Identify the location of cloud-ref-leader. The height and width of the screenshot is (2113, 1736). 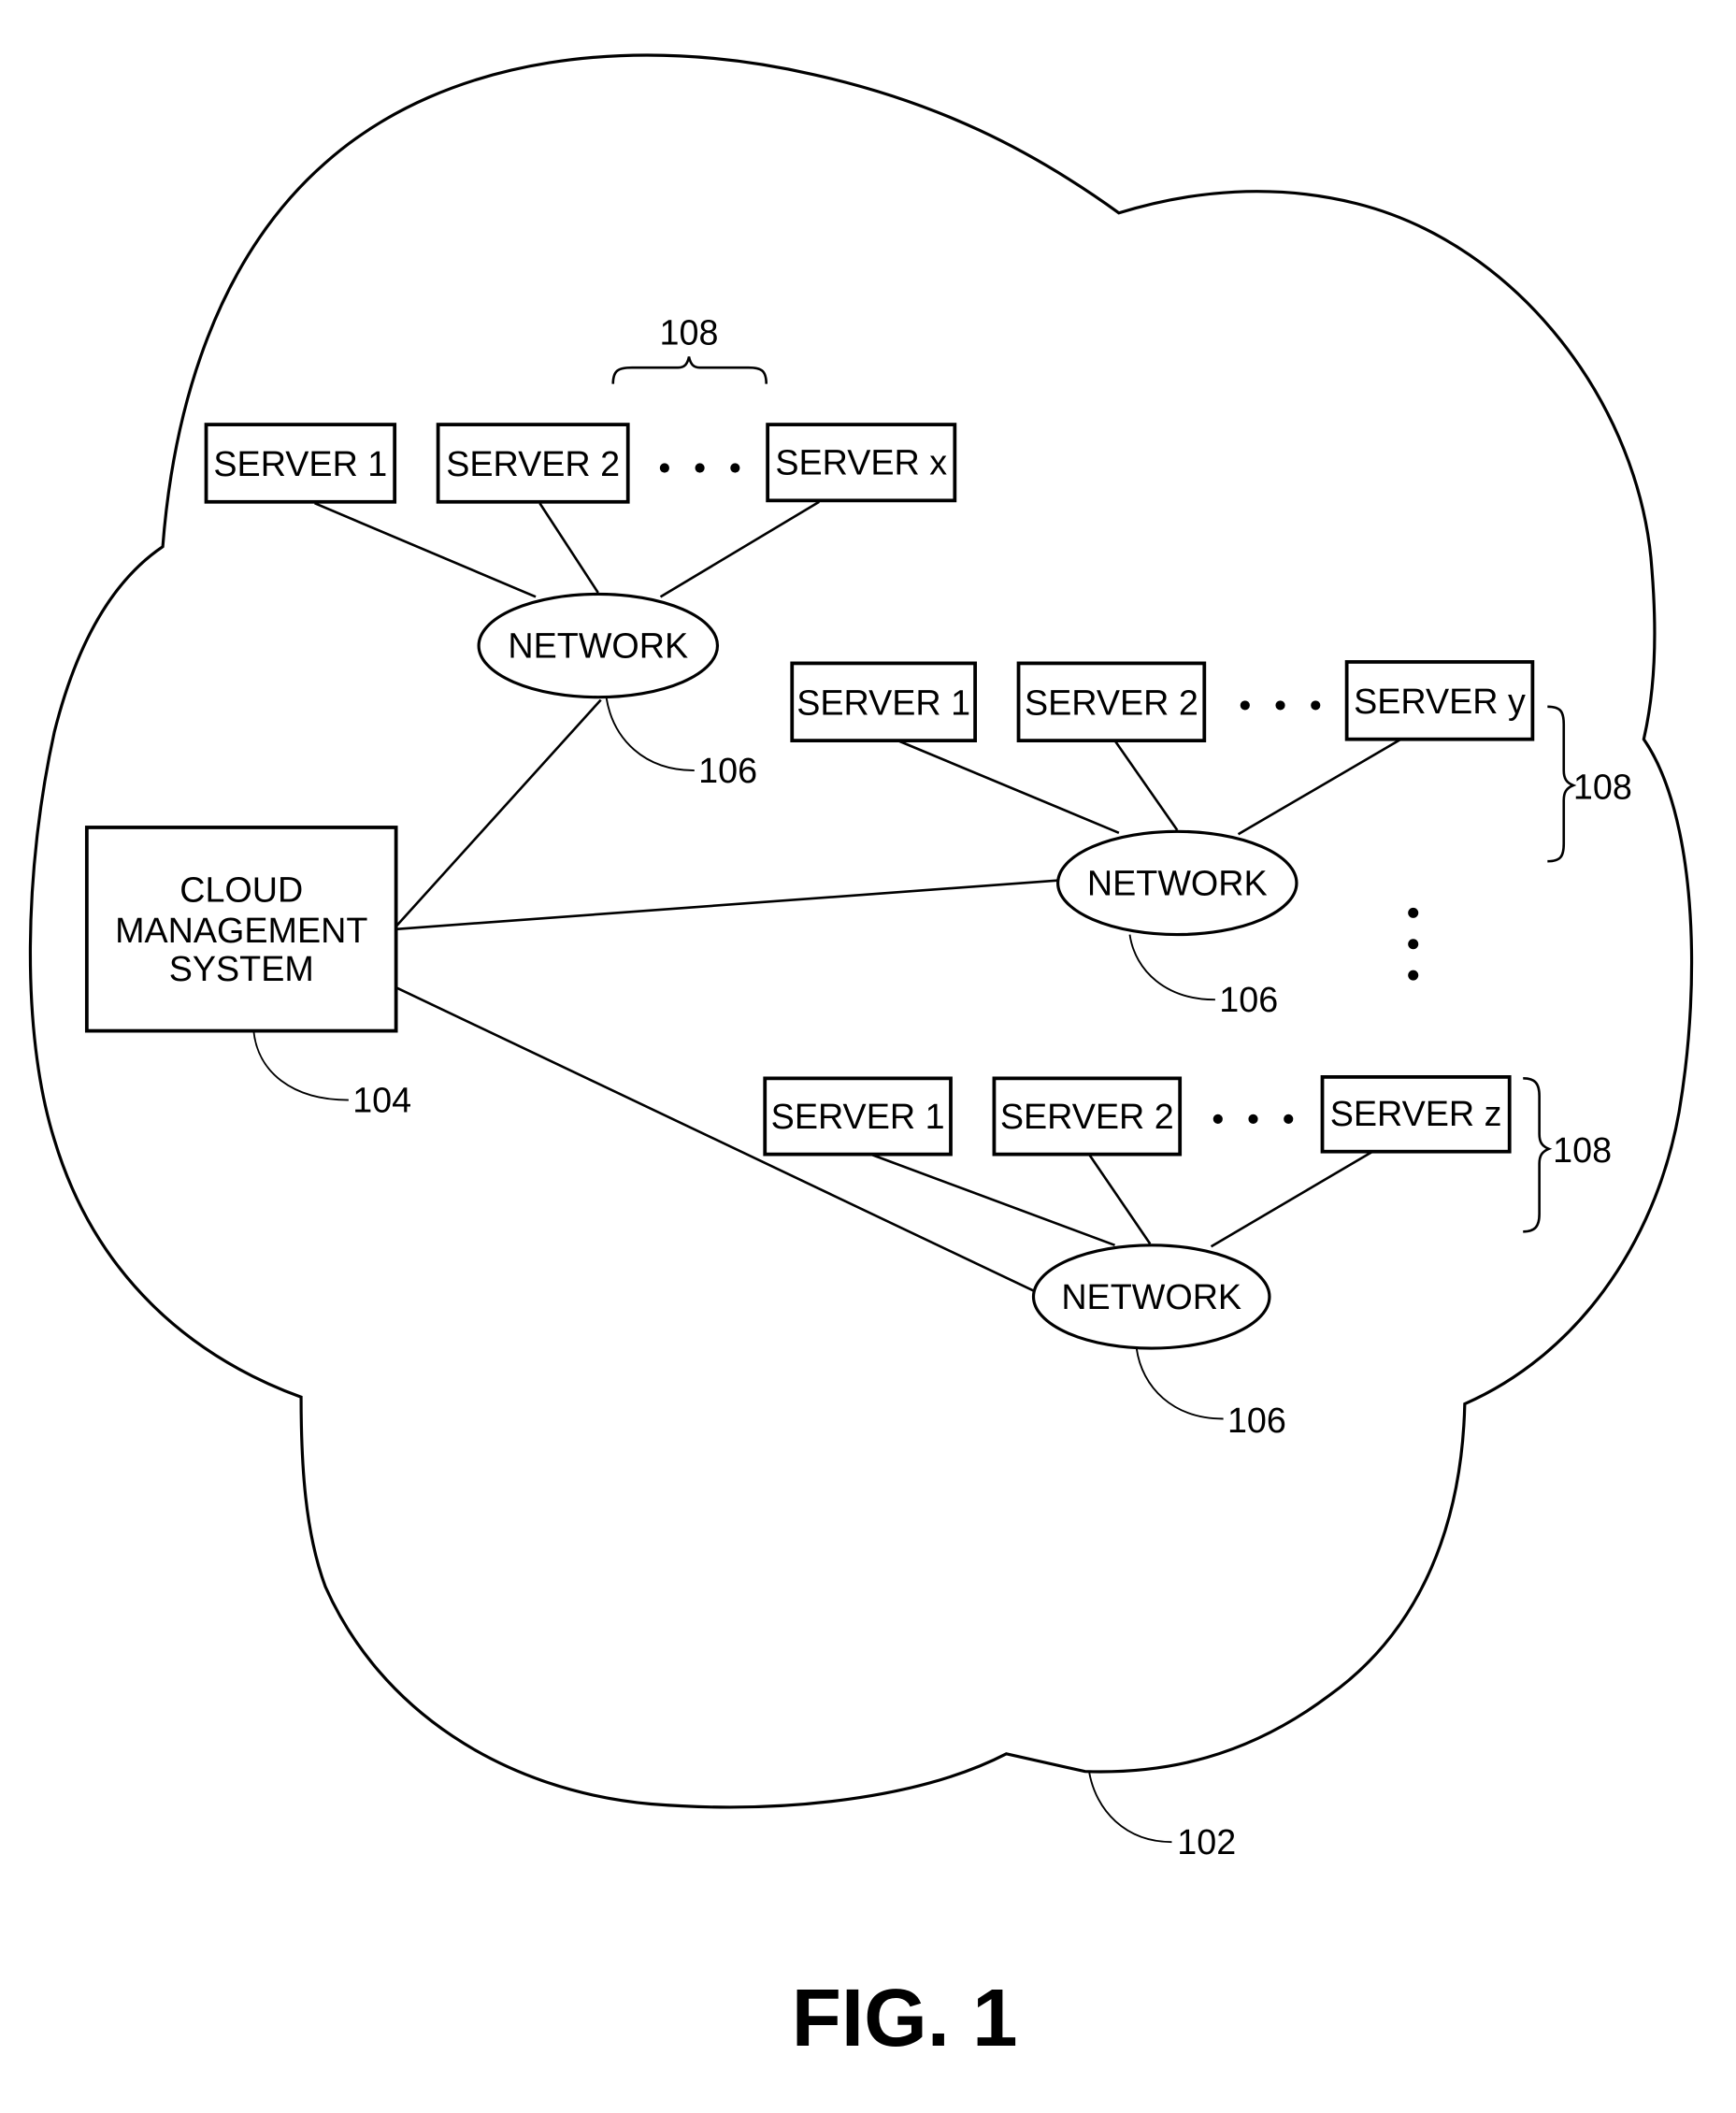
(1130, 1807).